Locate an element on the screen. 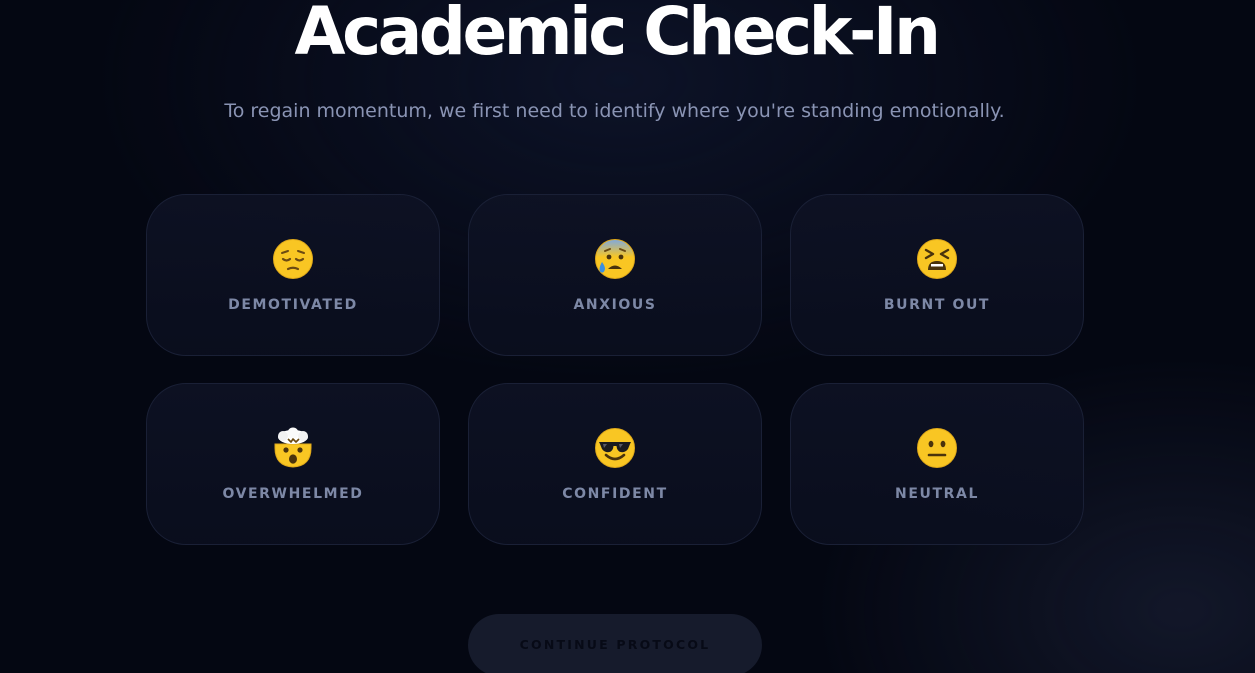  mood-label: DEMOTIVATED is located at coordinates (293, 305).